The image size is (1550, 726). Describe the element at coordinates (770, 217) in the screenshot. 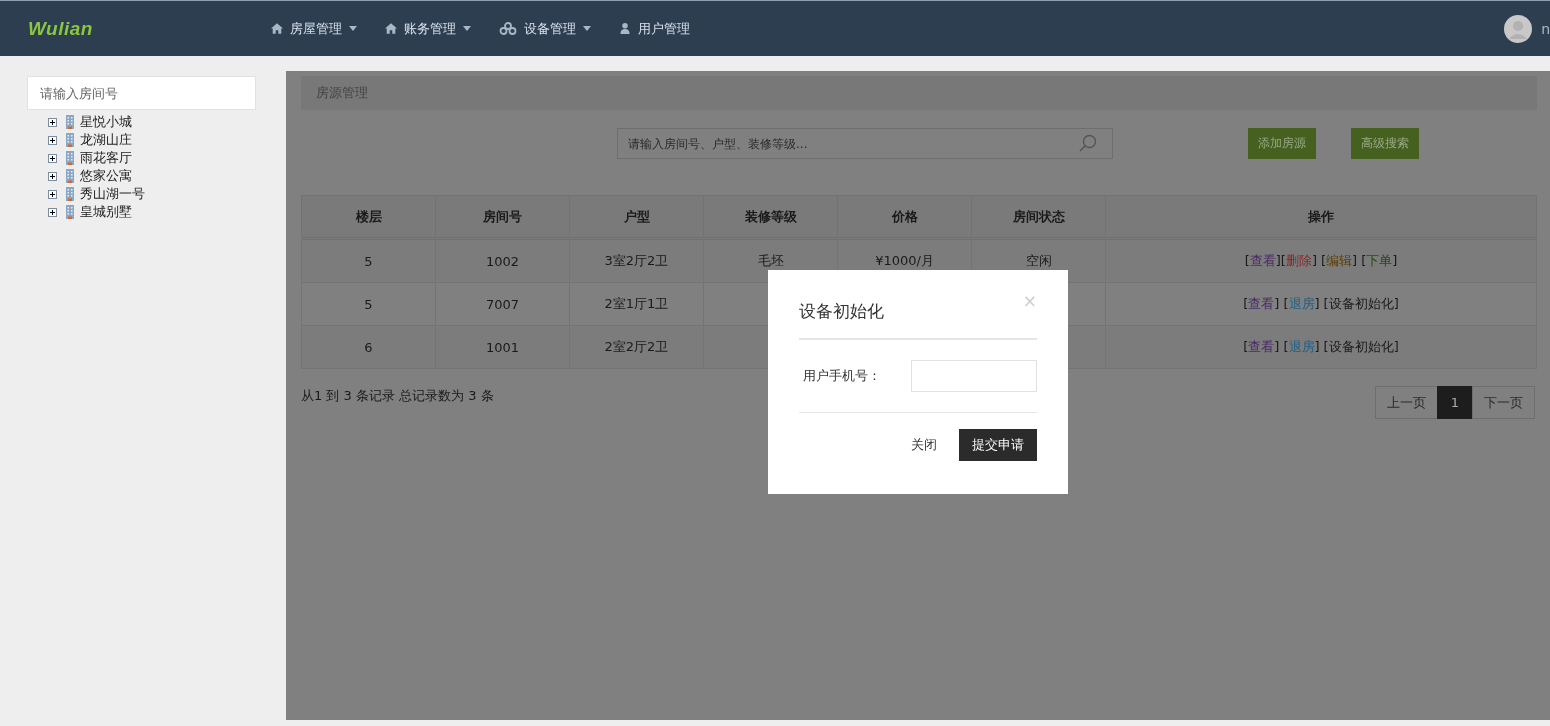

I see `column-header: 装修等级` at that location.